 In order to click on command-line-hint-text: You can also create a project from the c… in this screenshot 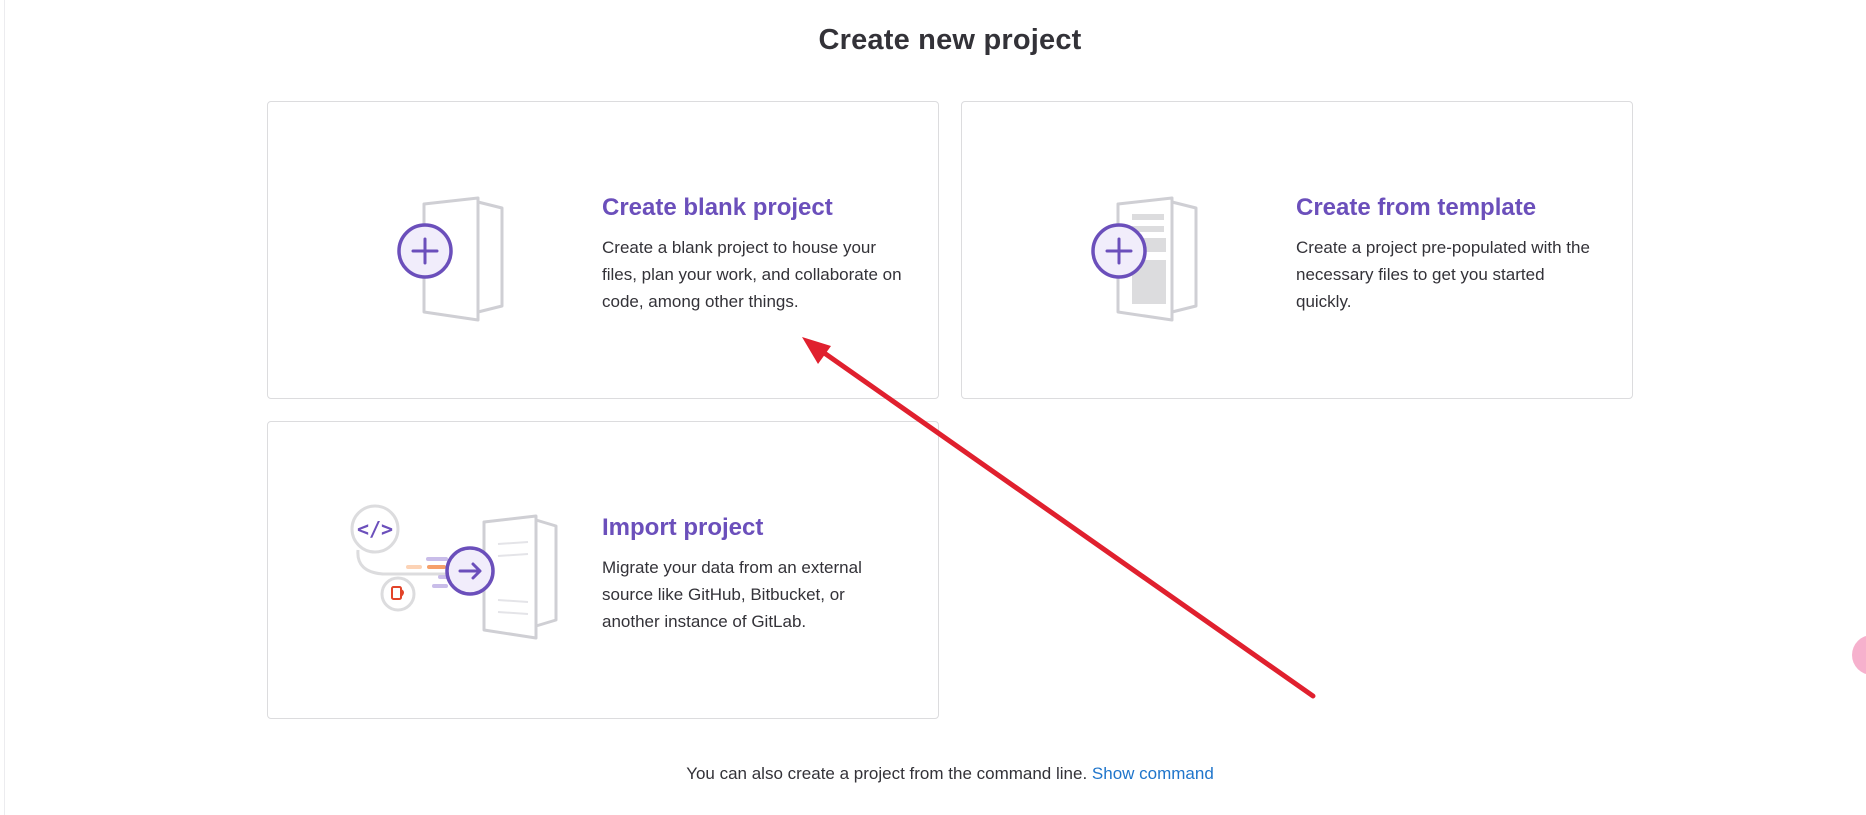, I will do `click(887, 773)`.